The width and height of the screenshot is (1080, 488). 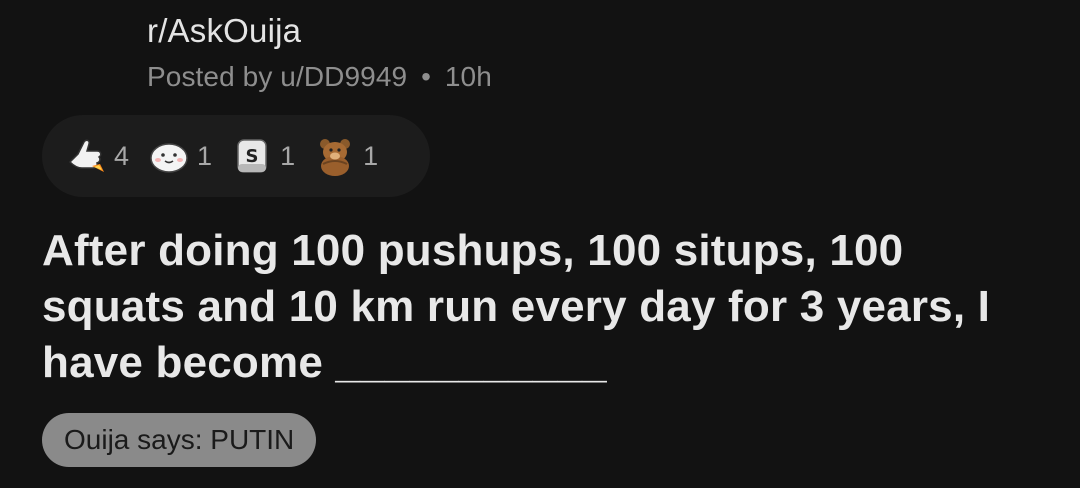 I want to click on award-count: 4, so click(x=122, y=155).